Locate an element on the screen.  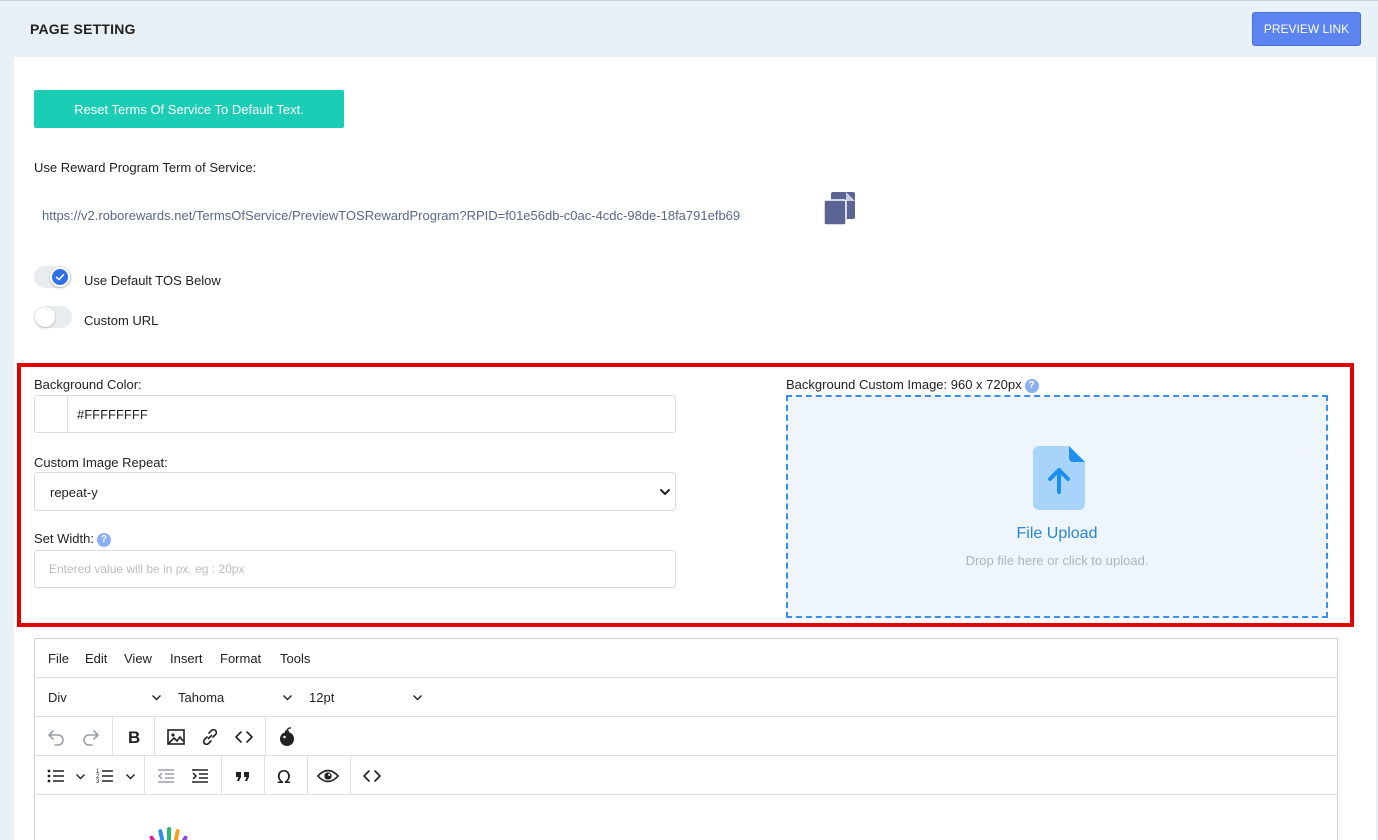
reset-tos-button: Reset Terms Of Service To Default Text. is located at coordinates (189, 109).